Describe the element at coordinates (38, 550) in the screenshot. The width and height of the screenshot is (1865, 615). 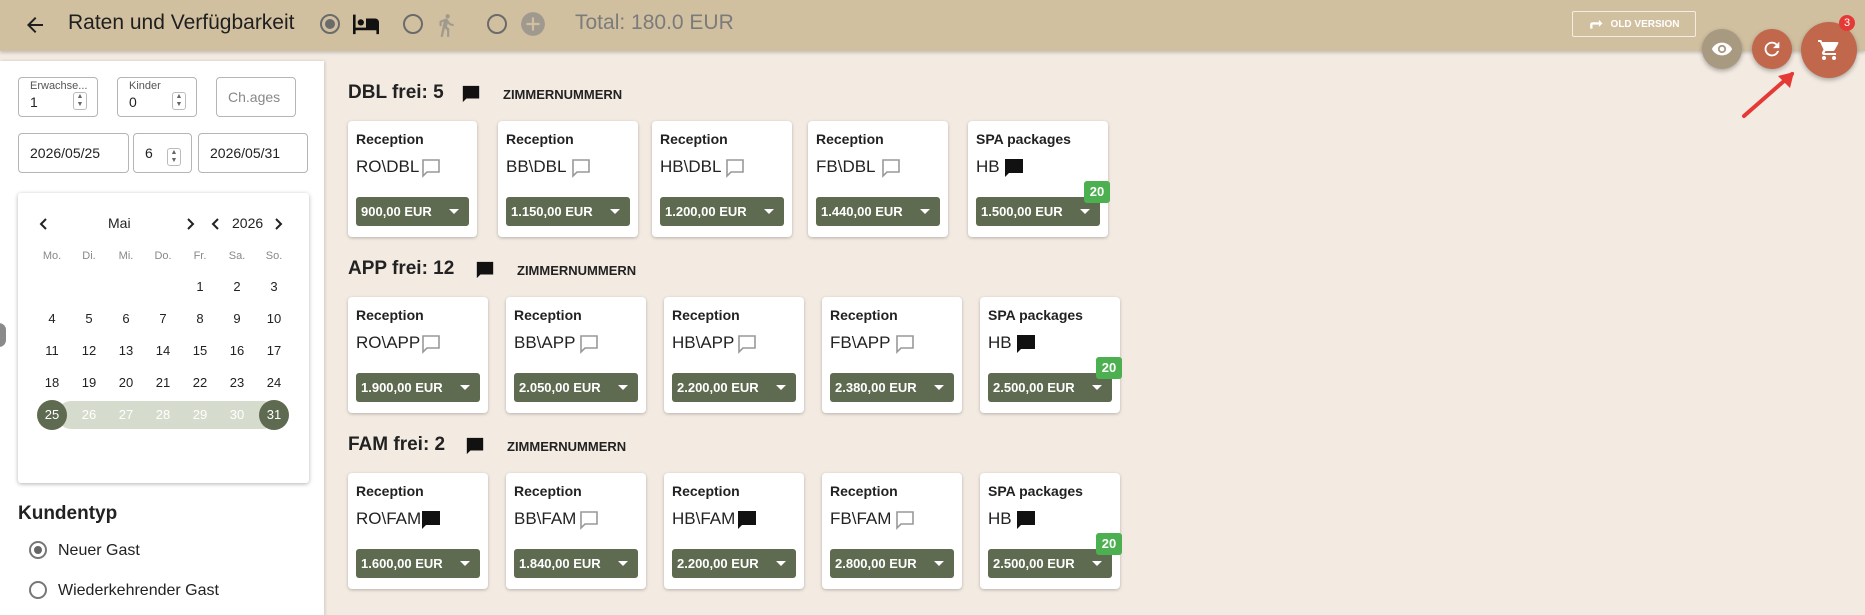
I see `radio-new-guest` at that location.